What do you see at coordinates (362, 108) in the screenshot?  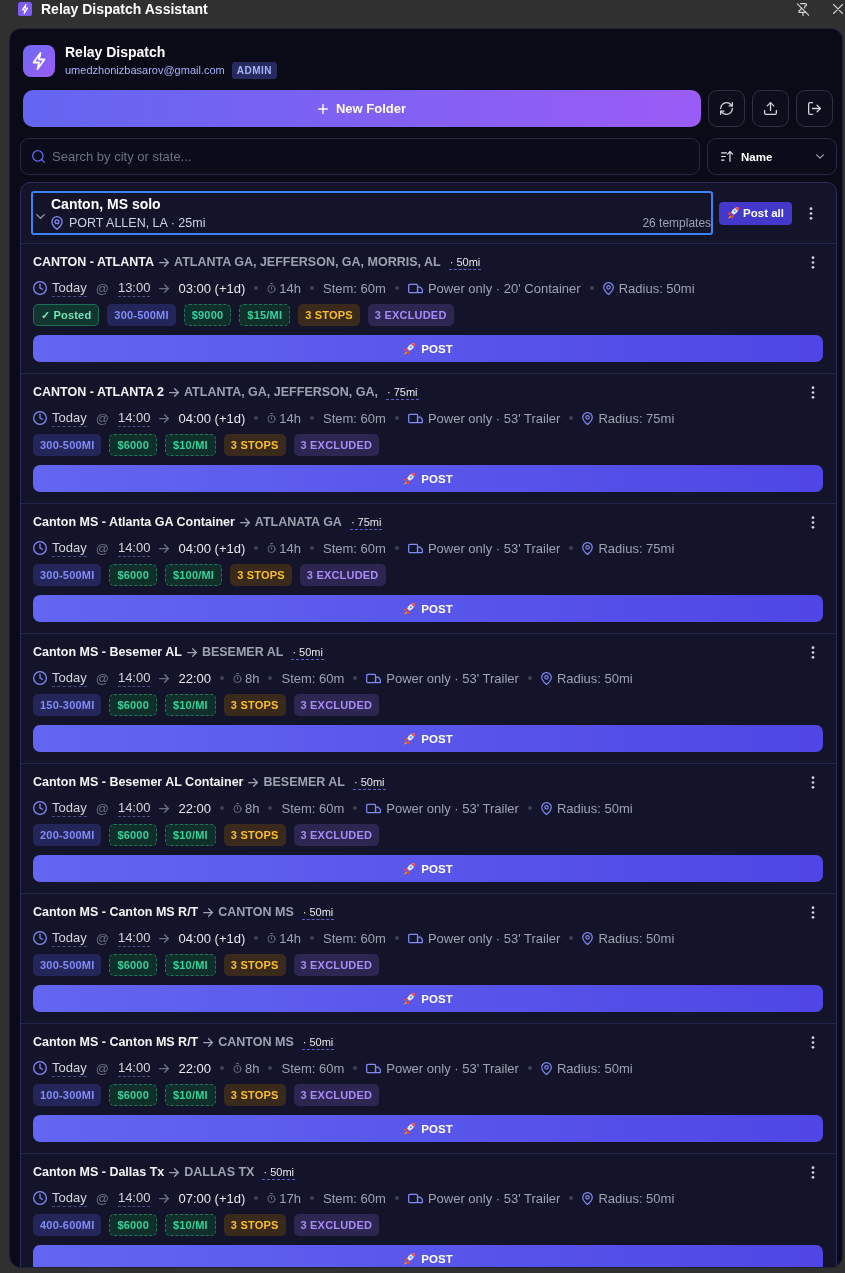 I see `new-folder-button: New Folder` at bounding box center [362, 108].